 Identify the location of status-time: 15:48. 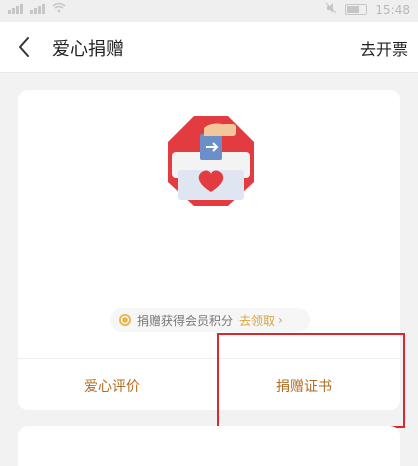
(392, 9).